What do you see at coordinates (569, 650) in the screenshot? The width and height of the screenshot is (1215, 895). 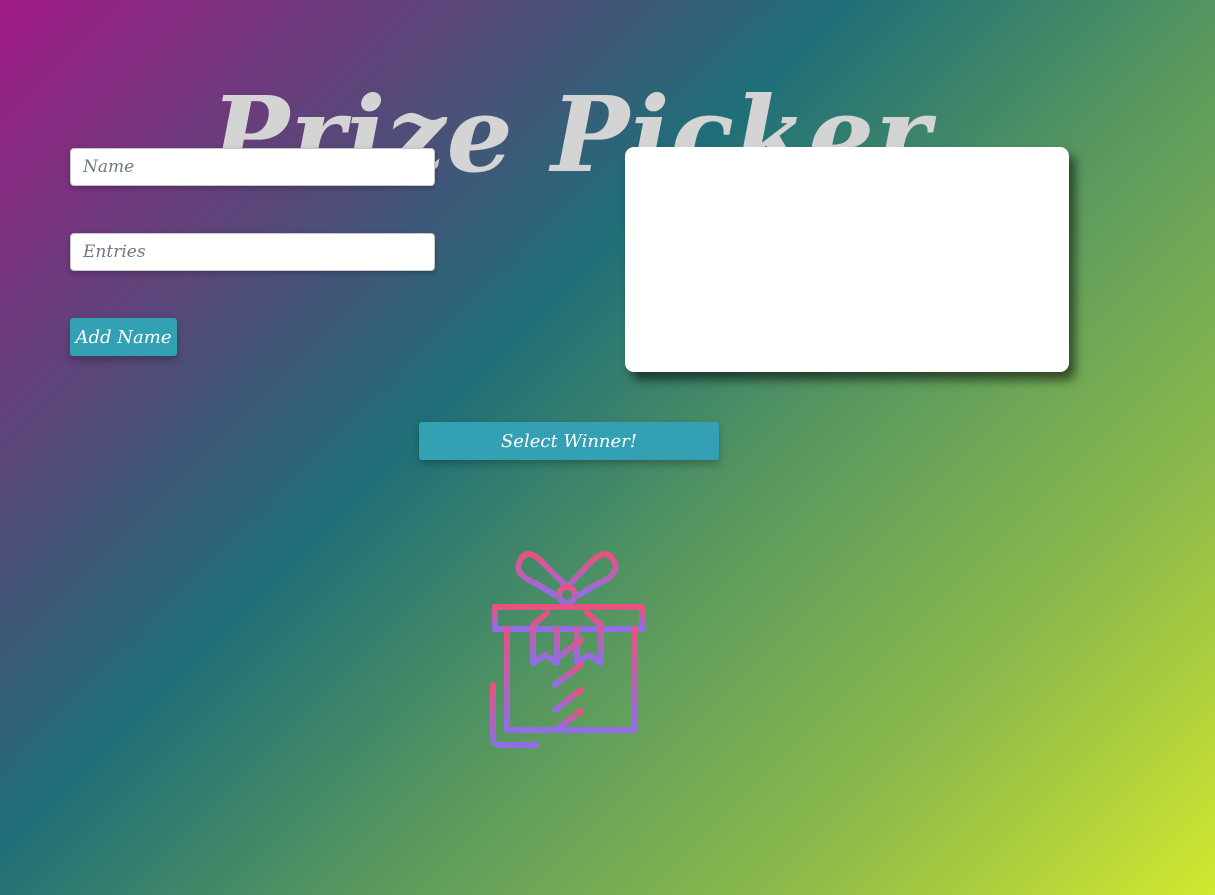 I see `gift-icon` at bounding box center [569, 650].